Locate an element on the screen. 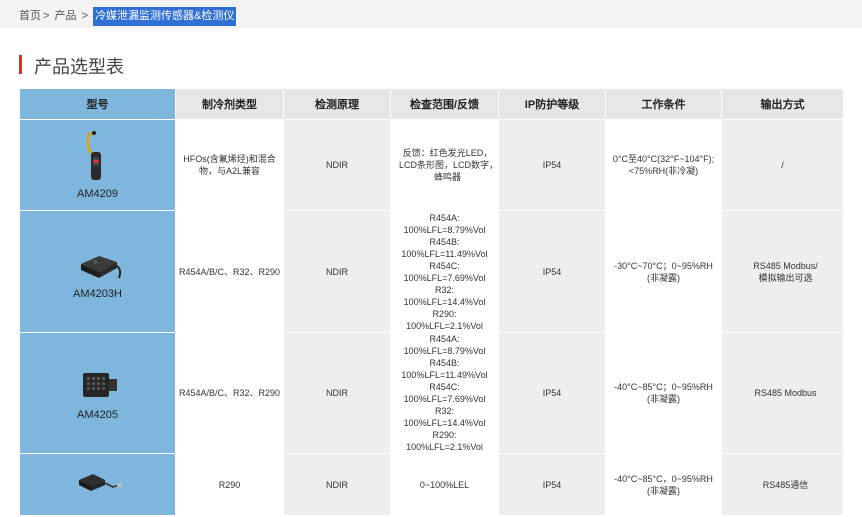 This screenshot has width=862, height=517. conditions-cell: -30°C~70°C；0~95%RH (非凝露) is located at coordinates (663, 271).